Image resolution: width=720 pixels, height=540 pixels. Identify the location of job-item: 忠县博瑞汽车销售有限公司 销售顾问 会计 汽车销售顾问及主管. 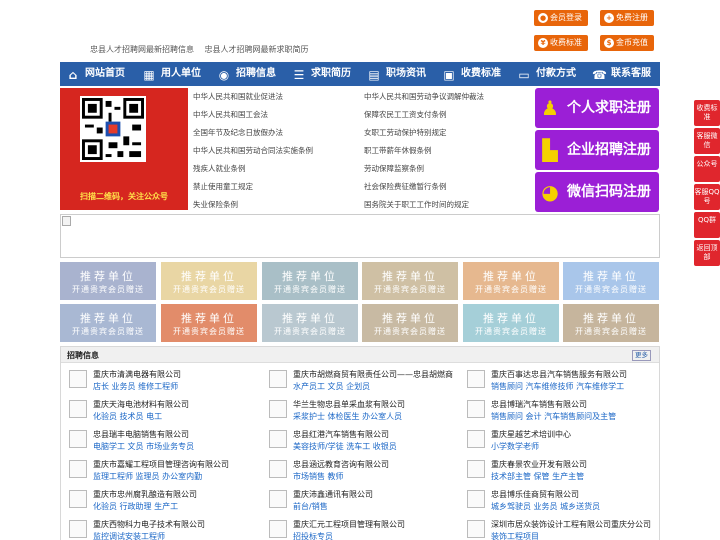
(559, 412).